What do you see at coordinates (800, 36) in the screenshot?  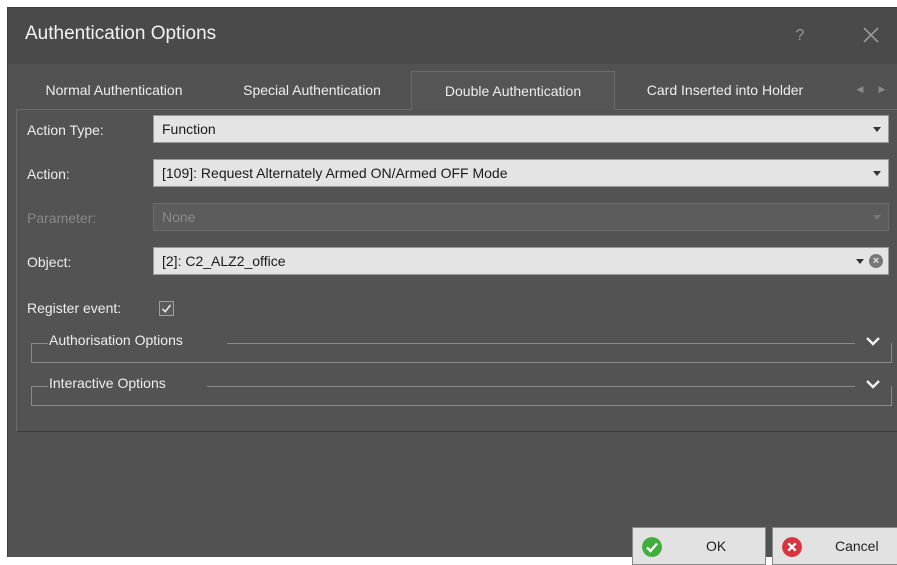 I see `help-button: ?` at bounding box center [800, 36].